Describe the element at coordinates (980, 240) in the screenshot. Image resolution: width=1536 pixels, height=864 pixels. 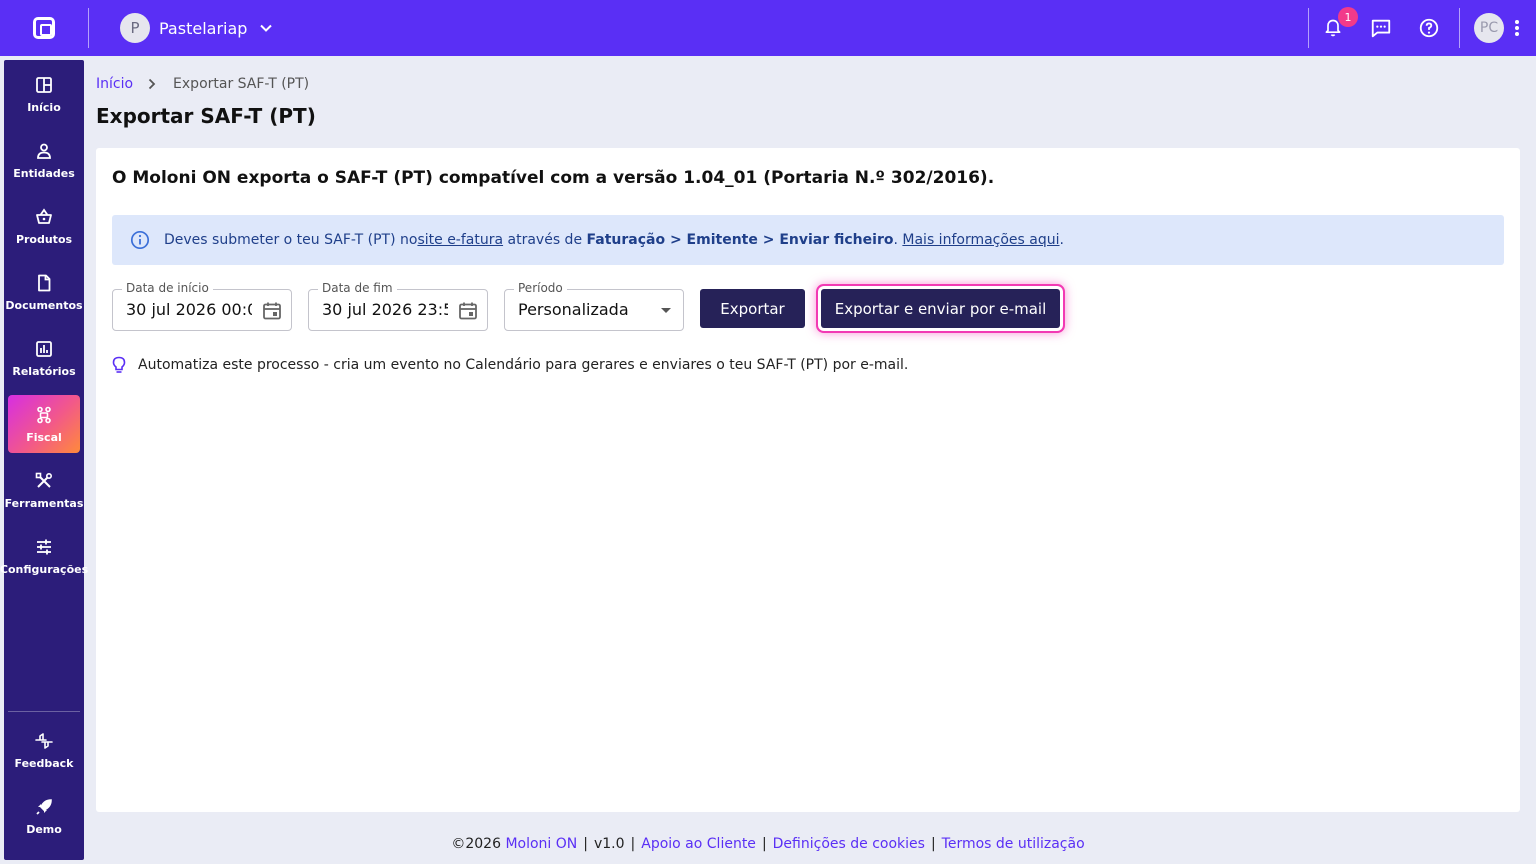
I see `more-info-link: Mais informações aqui` at that location.